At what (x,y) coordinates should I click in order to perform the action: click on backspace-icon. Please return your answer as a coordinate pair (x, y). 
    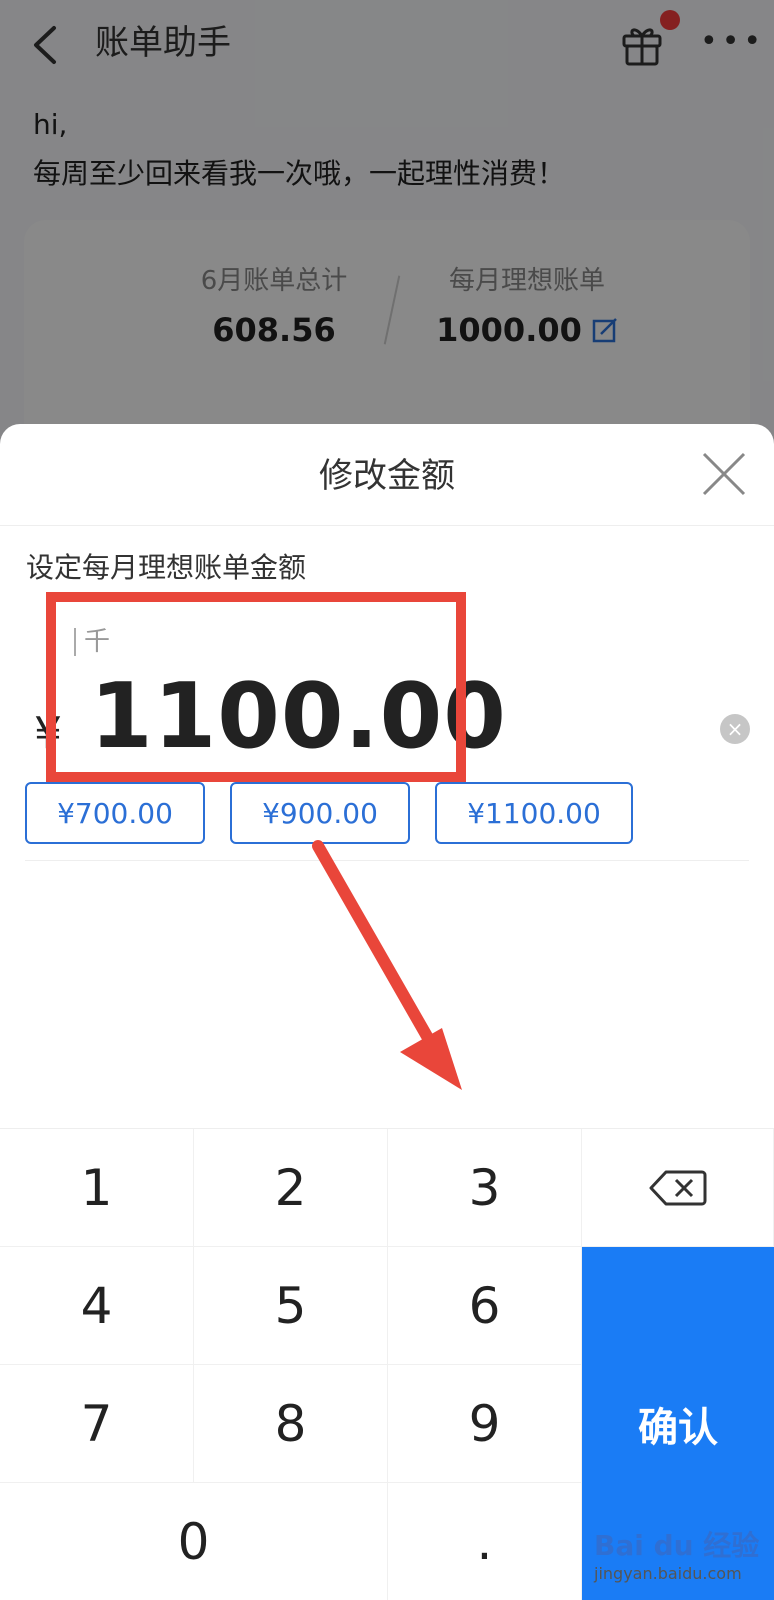
    Looking at the image, I should click on (677, 1187).